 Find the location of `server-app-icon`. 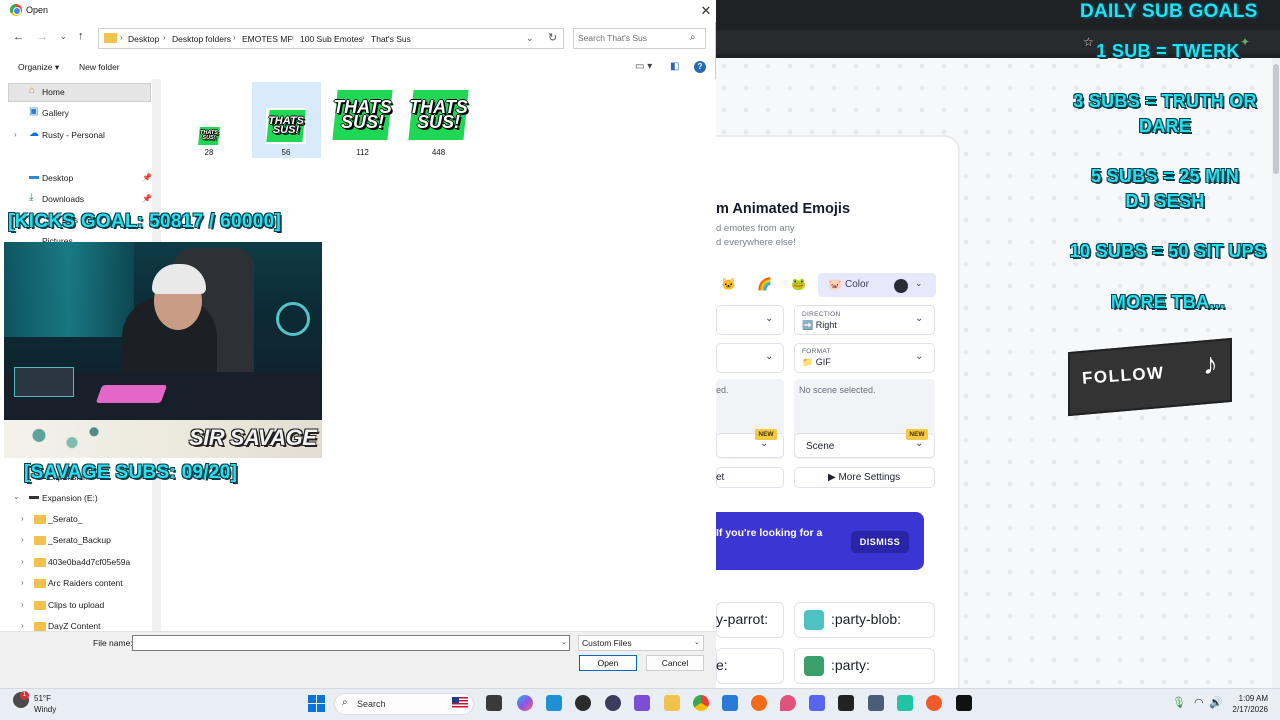

server-app-icon is located at coordinates (876, 703).